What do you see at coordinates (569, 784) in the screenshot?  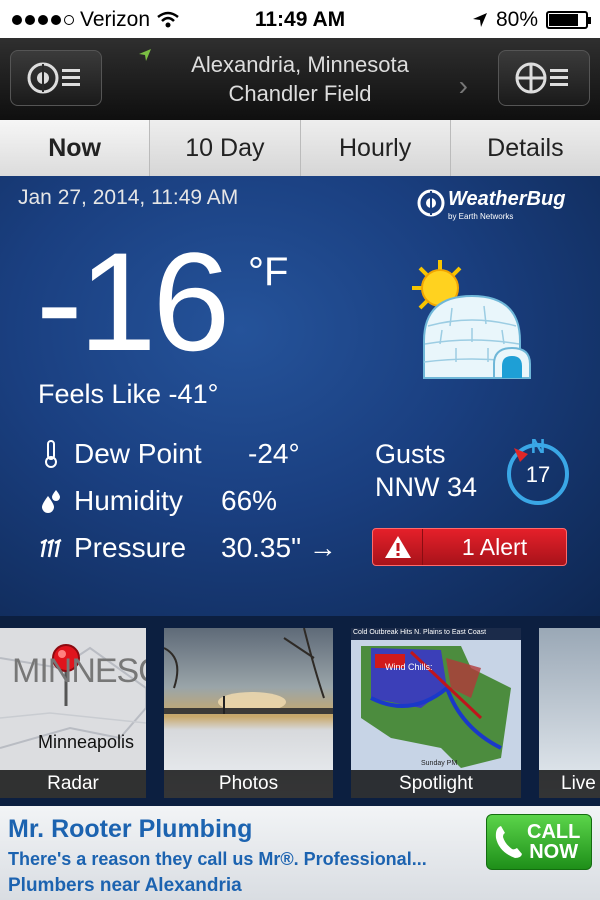 I see `live-label: Live` at bounding box center [569, 784].